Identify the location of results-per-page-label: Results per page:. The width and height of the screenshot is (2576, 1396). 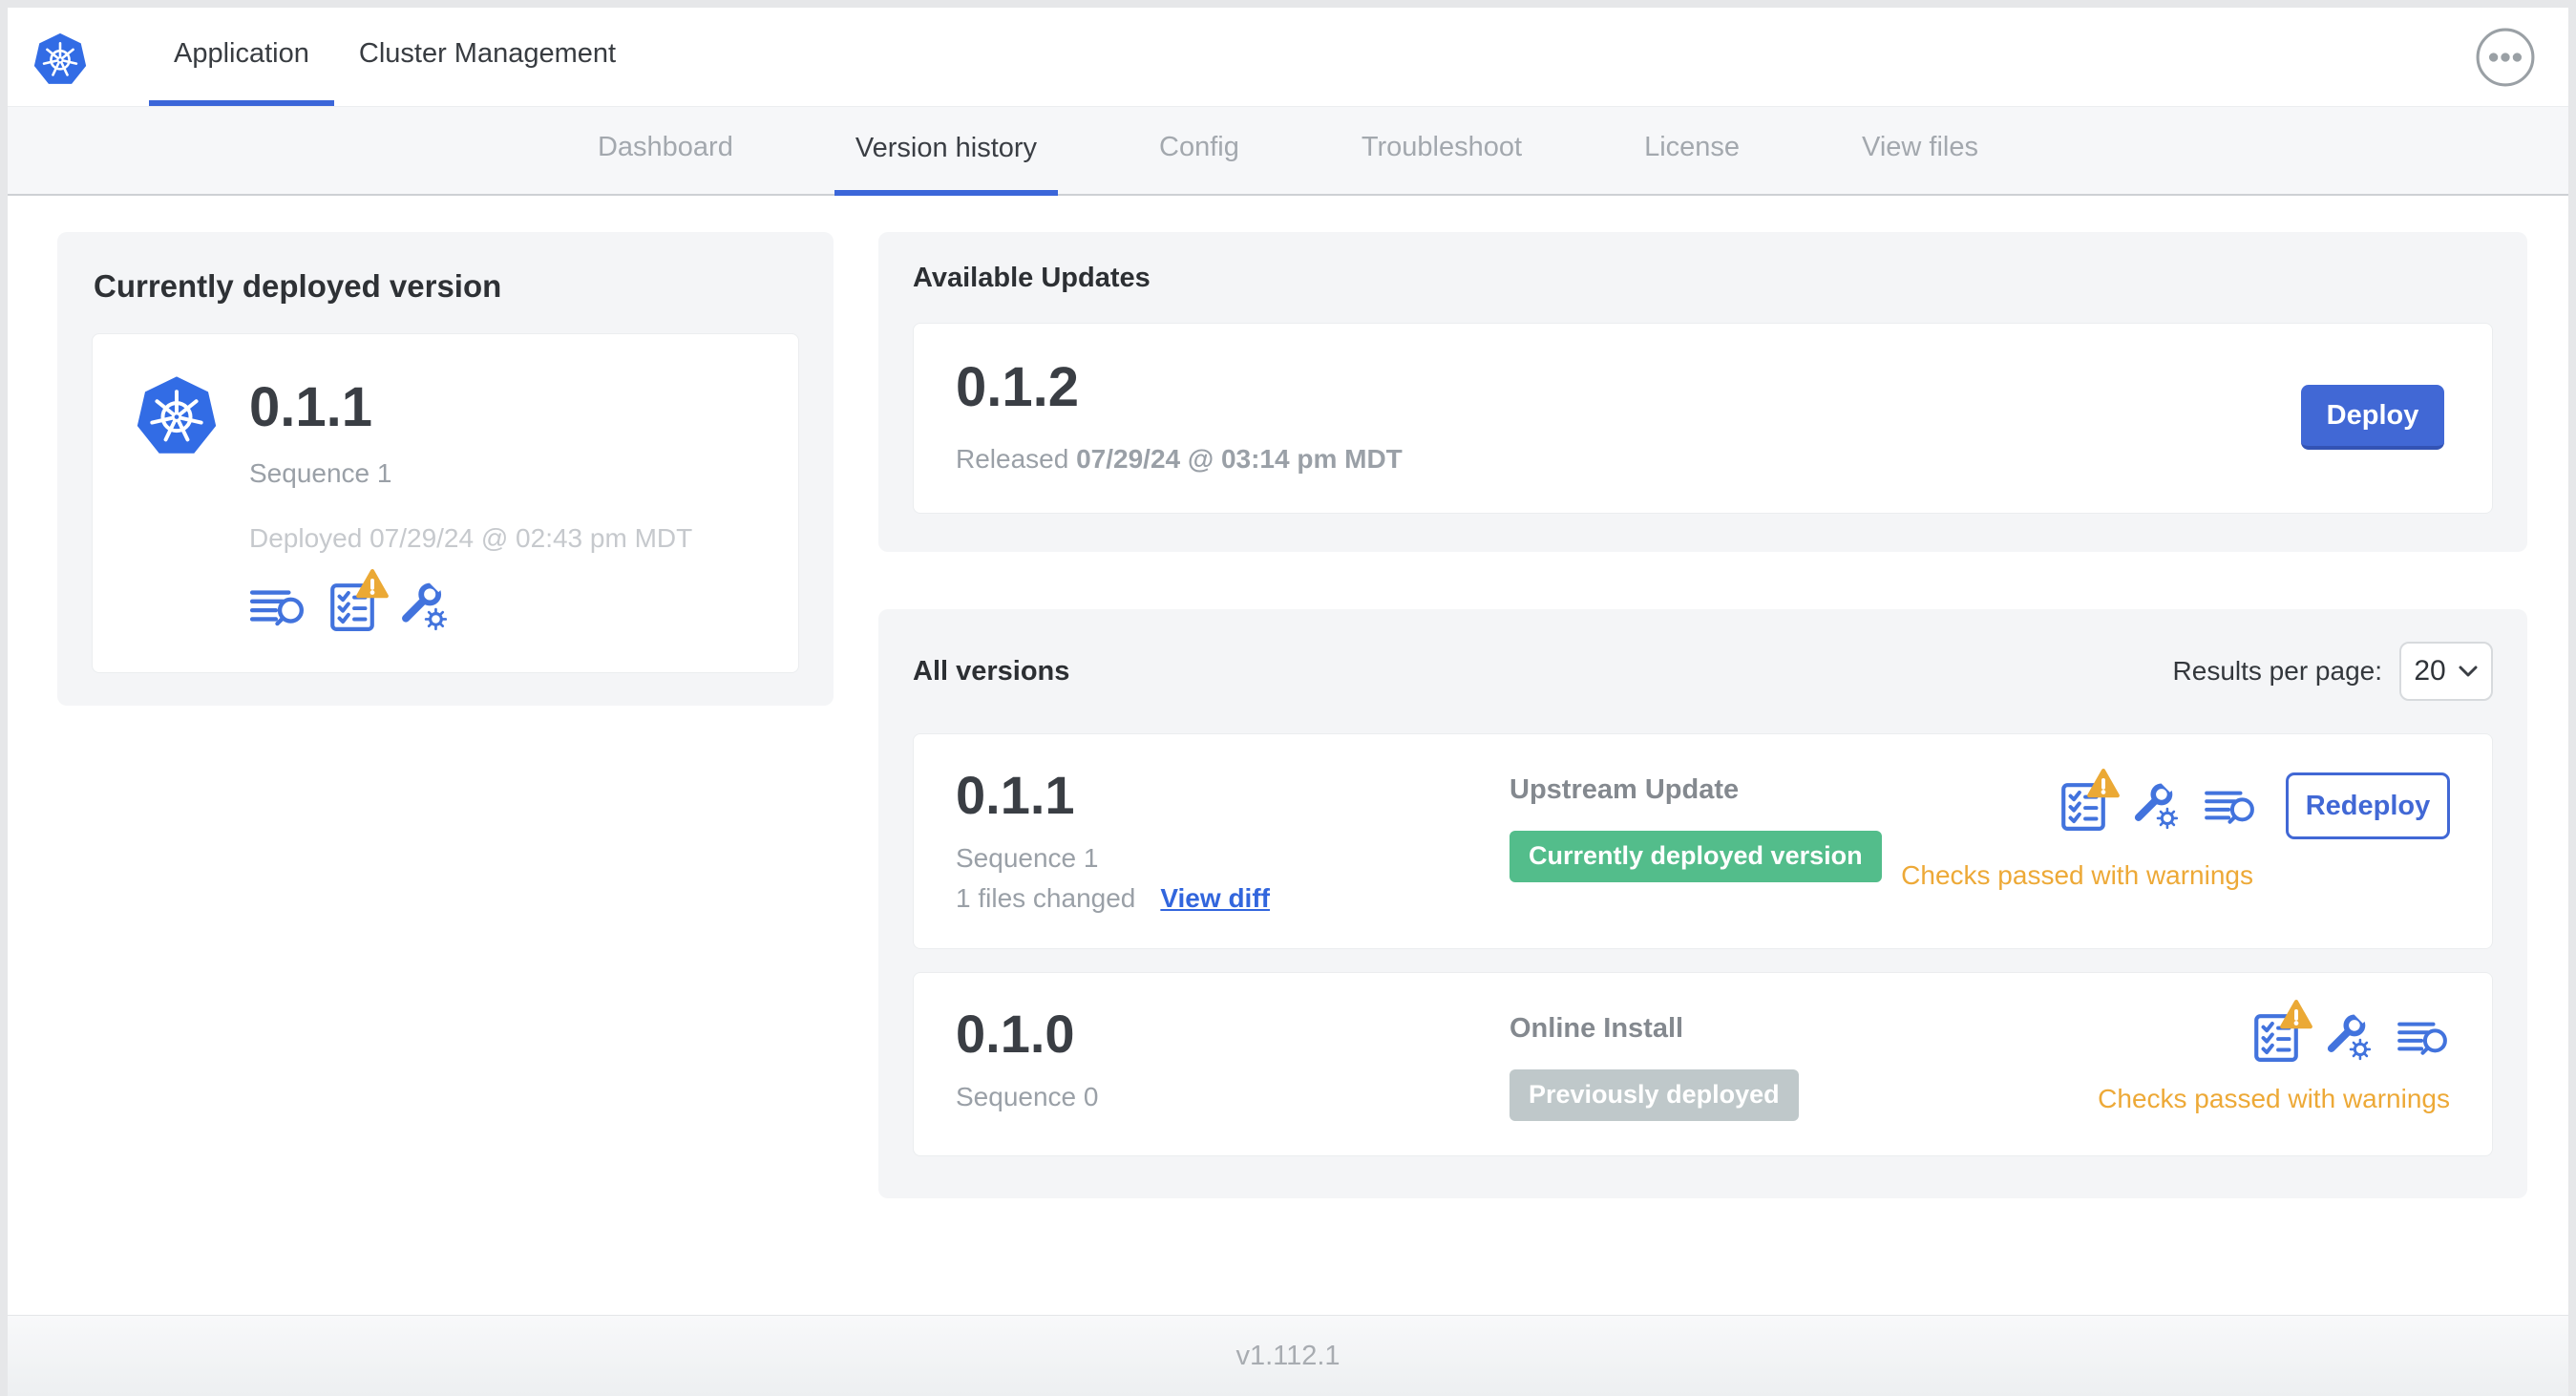
(2277, 671).